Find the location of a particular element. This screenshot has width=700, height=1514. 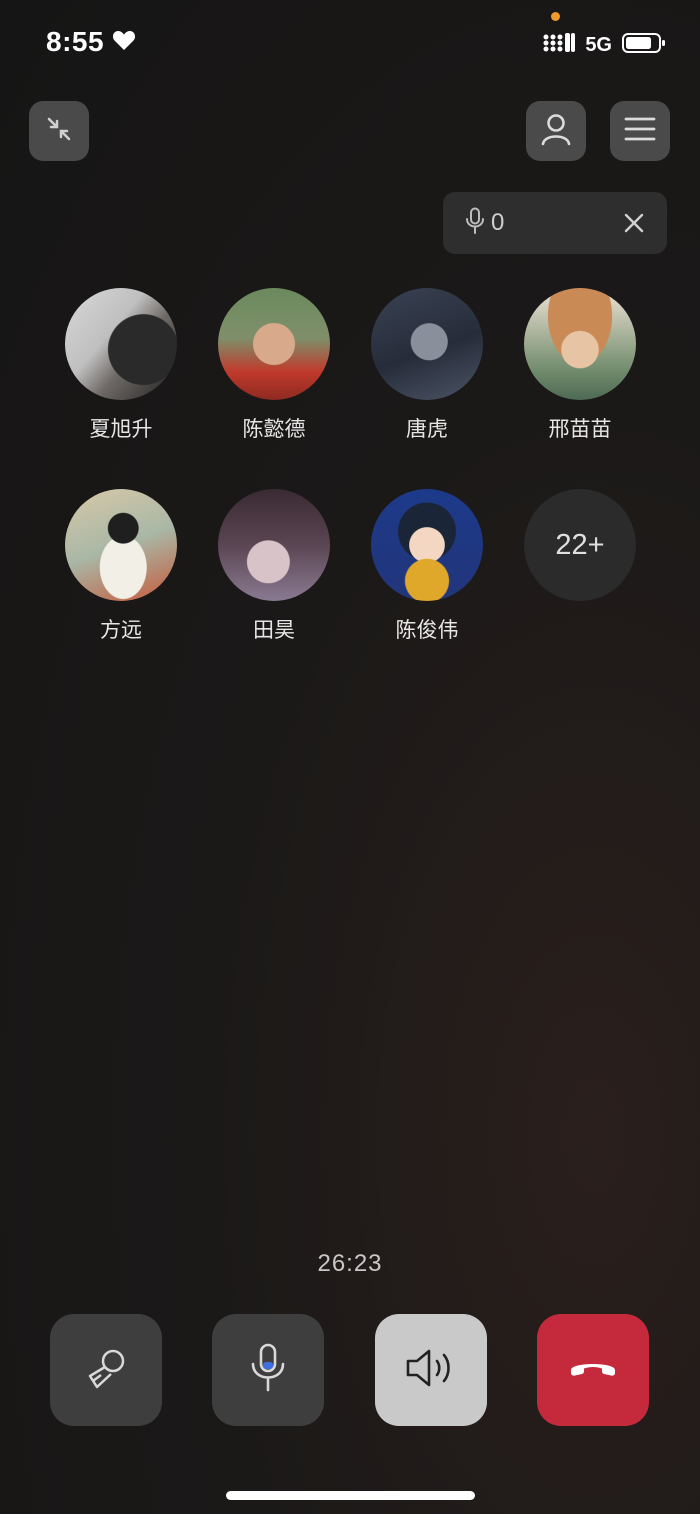

status-right-group: 5G is located at coordinates (604, 45).